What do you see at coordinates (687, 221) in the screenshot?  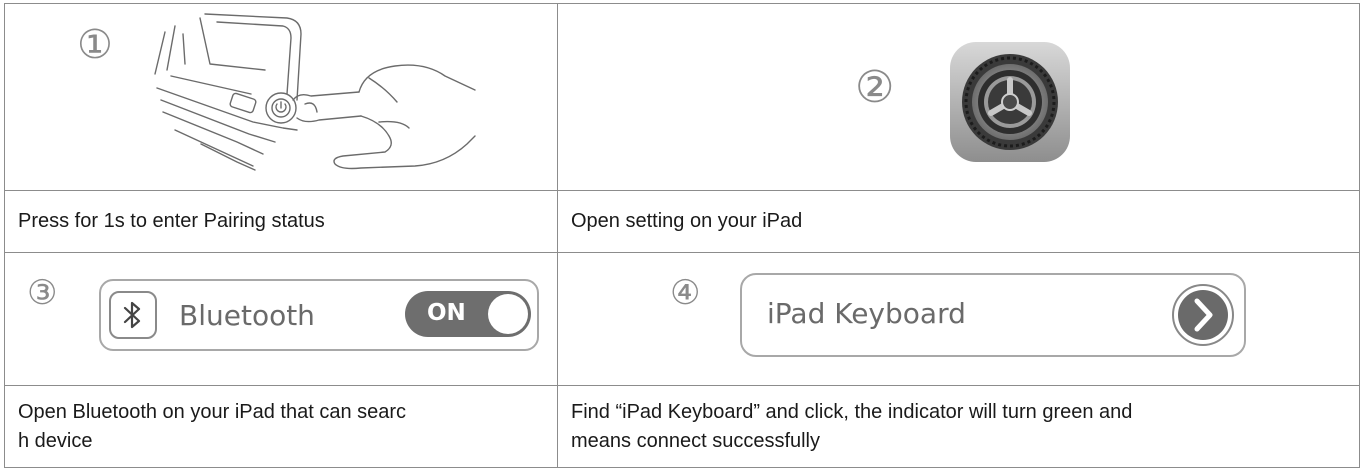 I see `step-2-caption: Open setting on your iPad` at bounding box center [687, 221].